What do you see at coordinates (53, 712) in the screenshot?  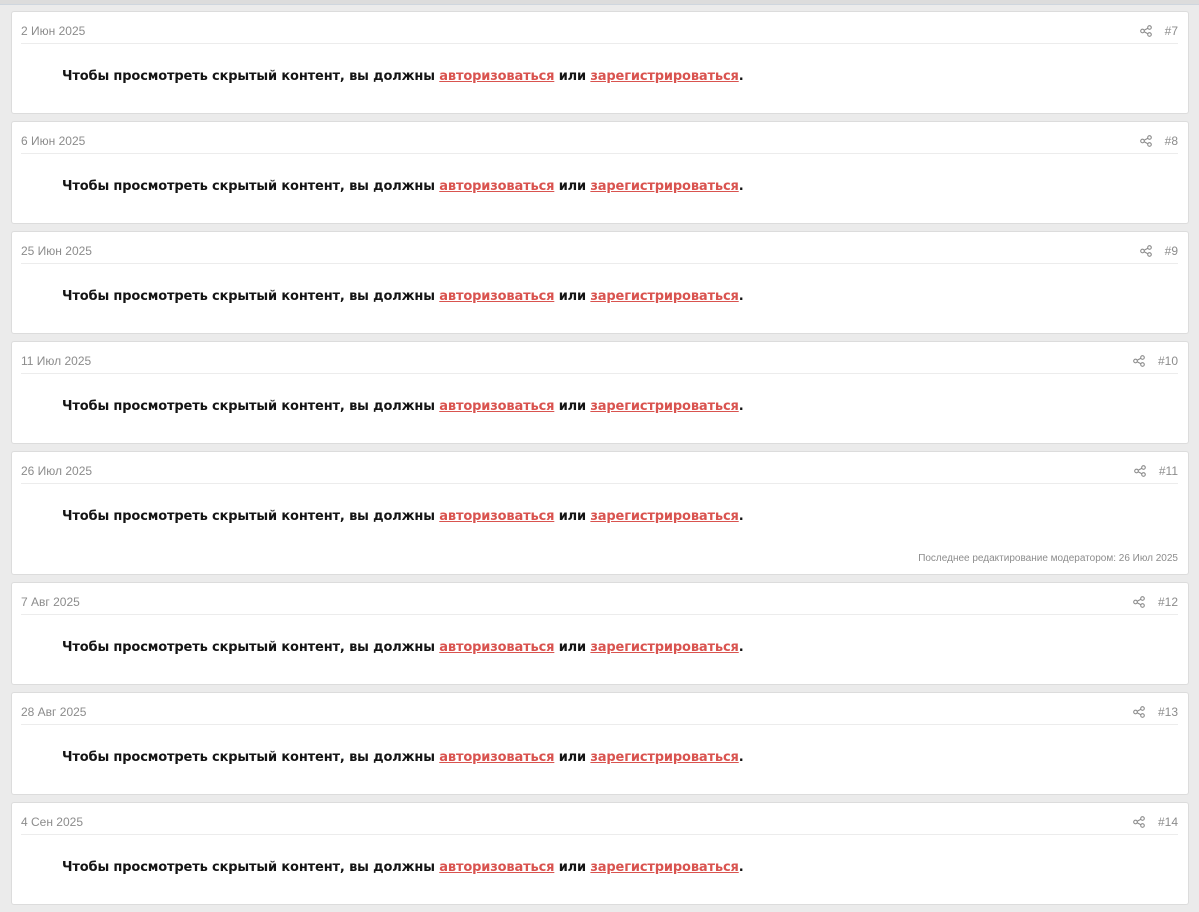 I see `post-date: 28 Авг 2025` at bounding box center [53, 712].